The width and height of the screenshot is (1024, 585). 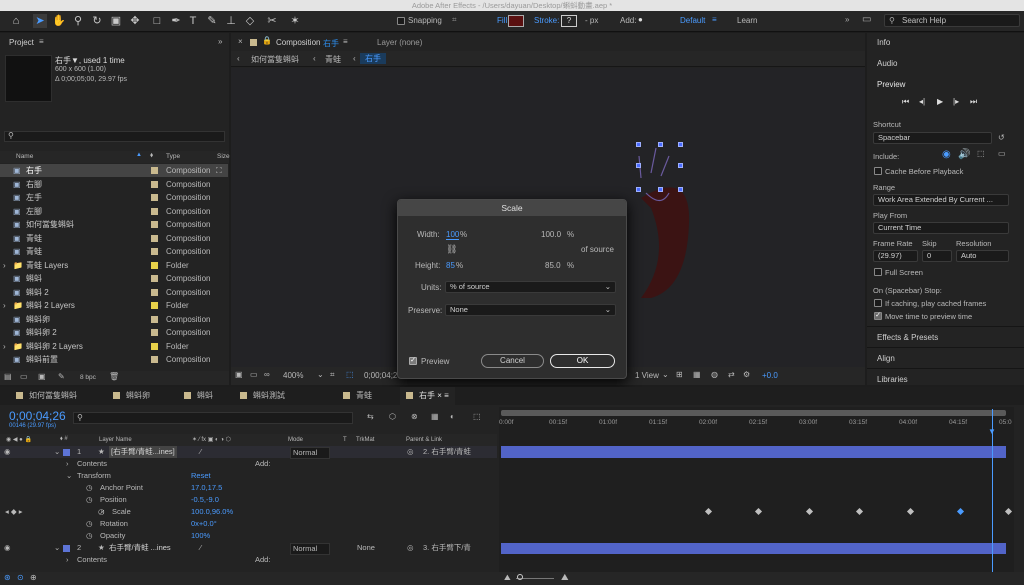 I want to click on interpret-footage-icon: ▤, so click(x=8, y=376).